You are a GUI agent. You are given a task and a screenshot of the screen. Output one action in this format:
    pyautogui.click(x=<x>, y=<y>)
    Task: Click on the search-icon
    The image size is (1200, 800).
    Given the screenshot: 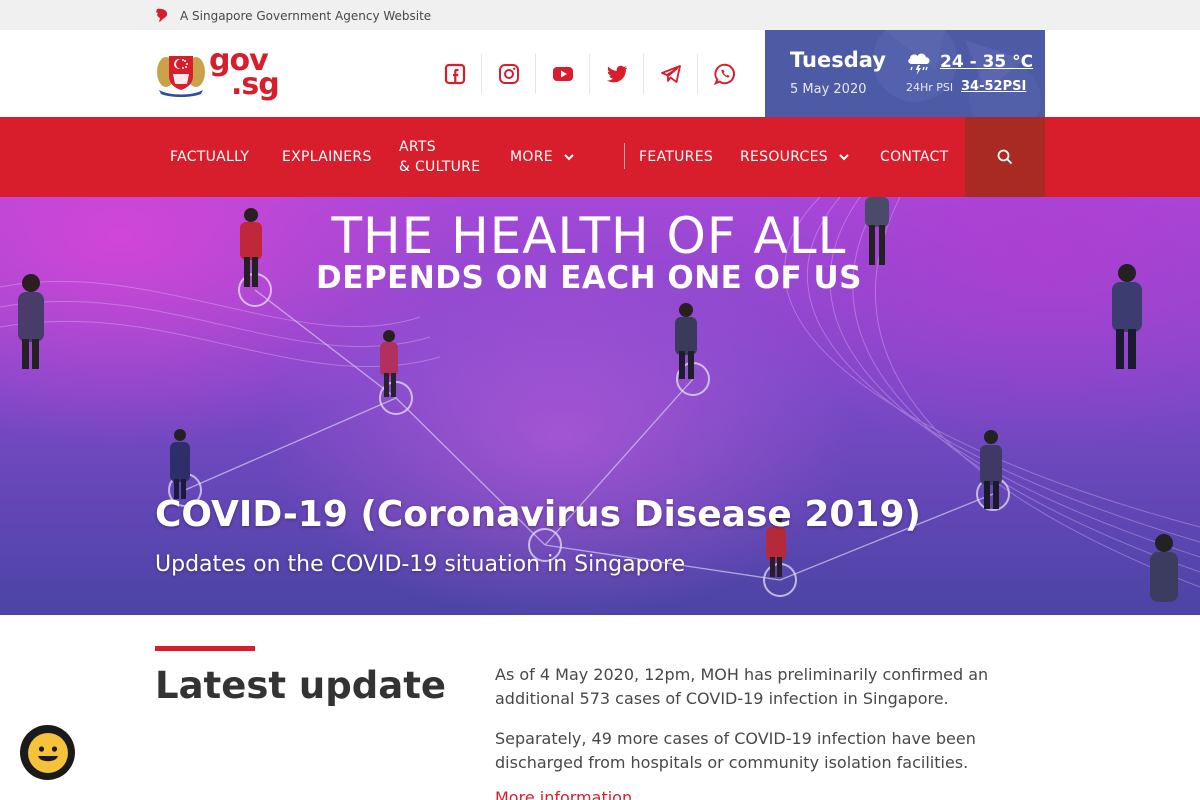 What is the action you would take?
    pyautogui.click(x=1005, y=157)
    